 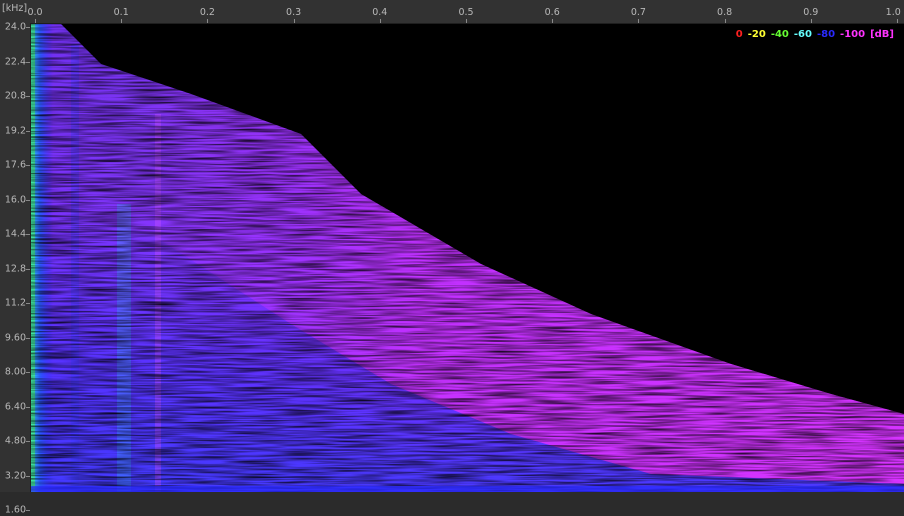 I want to click on time-tick-label: 1.0, so click(x=893, y=12).